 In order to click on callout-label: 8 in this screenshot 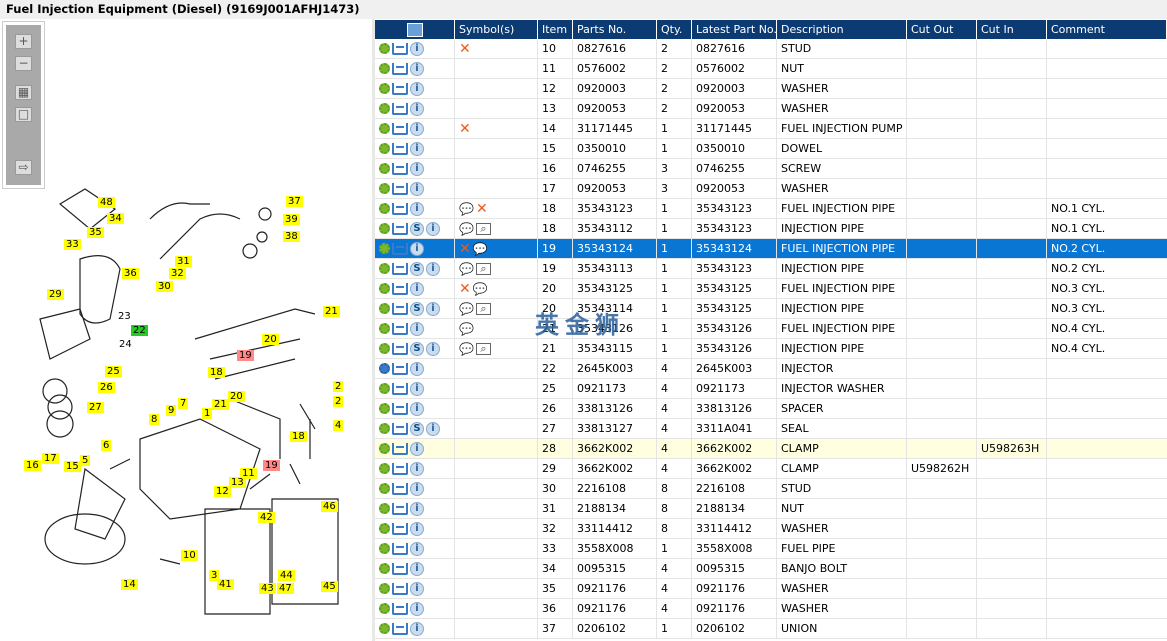, I will do `click(154, 419)`.